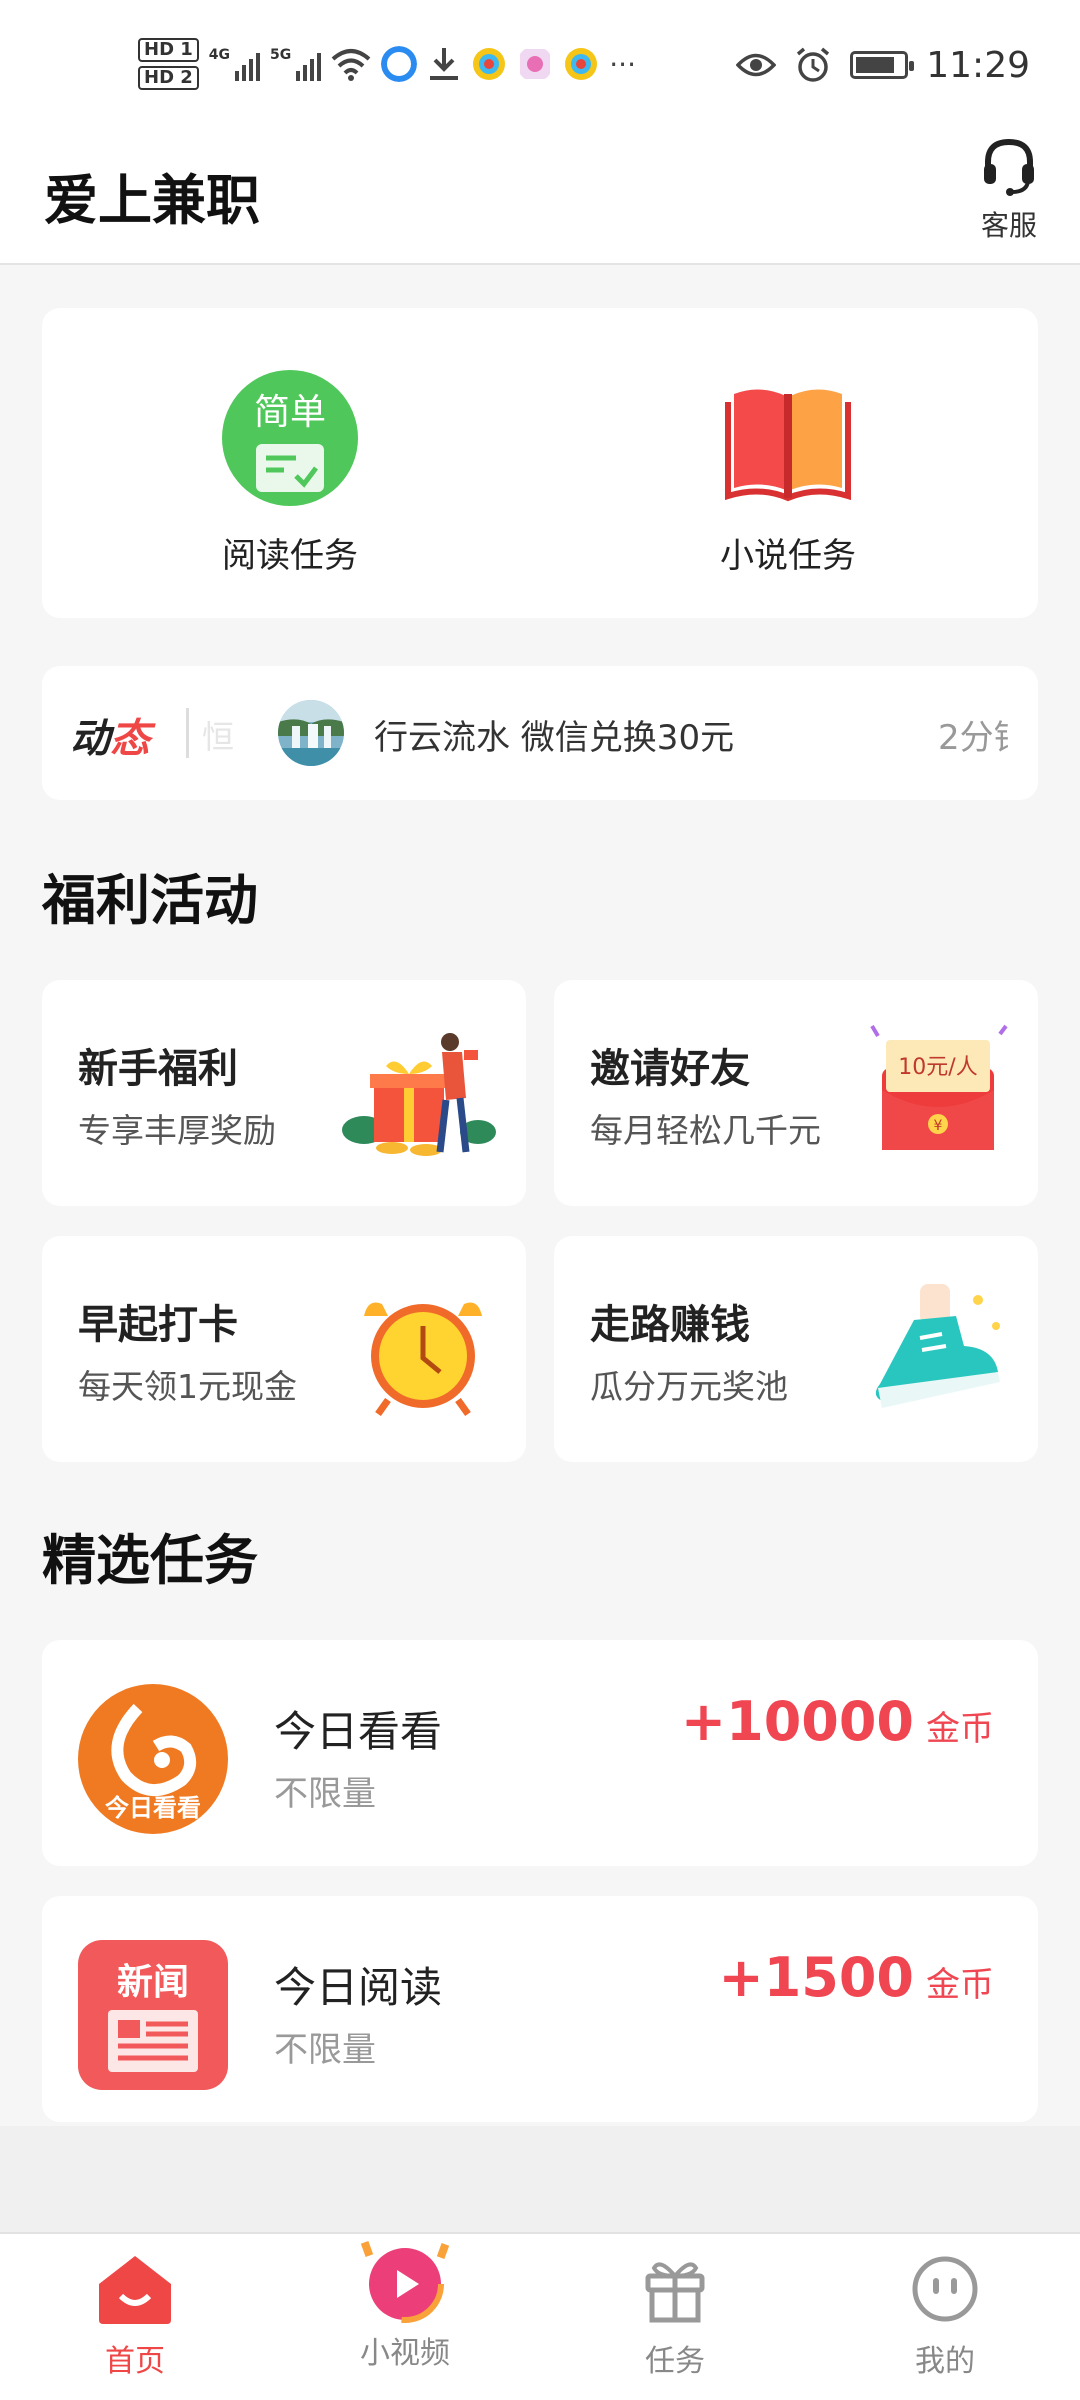  Describe the element at coordinates (489, 64) in the screenshot. I see `app-notification-icon` at that location.